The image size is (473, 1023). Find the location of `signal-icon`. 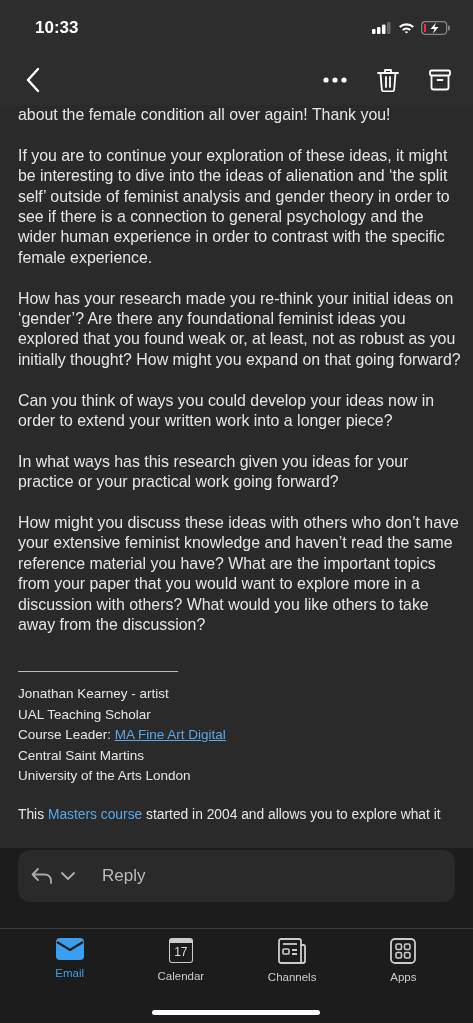

signal-icon is located at coordinates (382, 27).